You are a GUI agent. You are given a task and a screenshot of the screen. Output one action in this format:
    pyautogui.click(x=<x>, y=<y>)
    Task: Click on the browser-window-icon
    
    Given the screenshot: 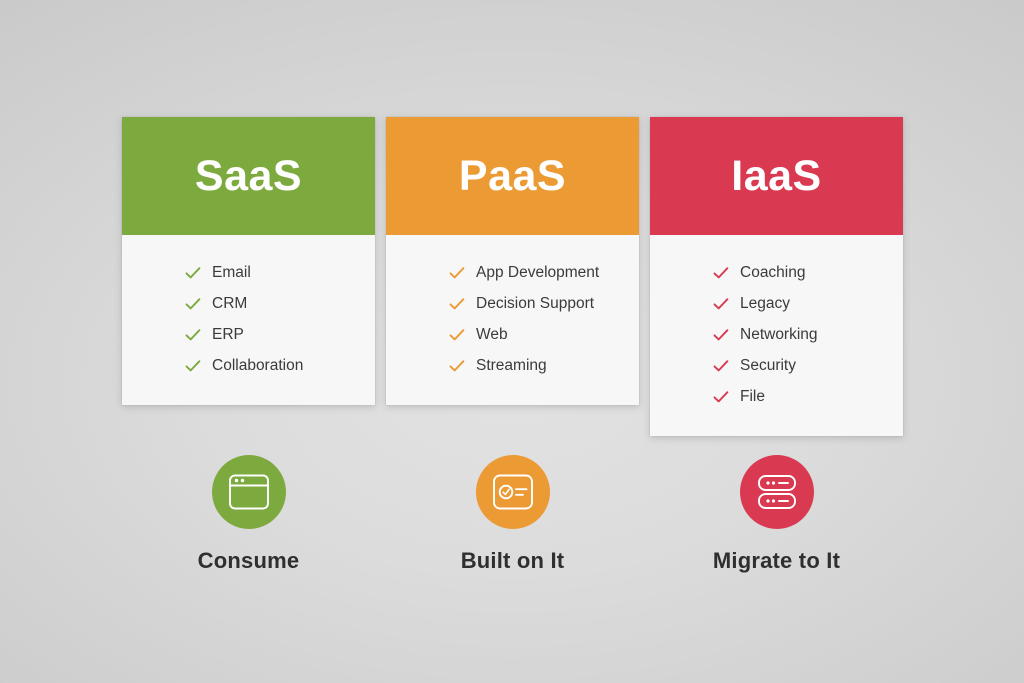 What is the action you would take?
    pyautogui.click(x=248, y=492)
    